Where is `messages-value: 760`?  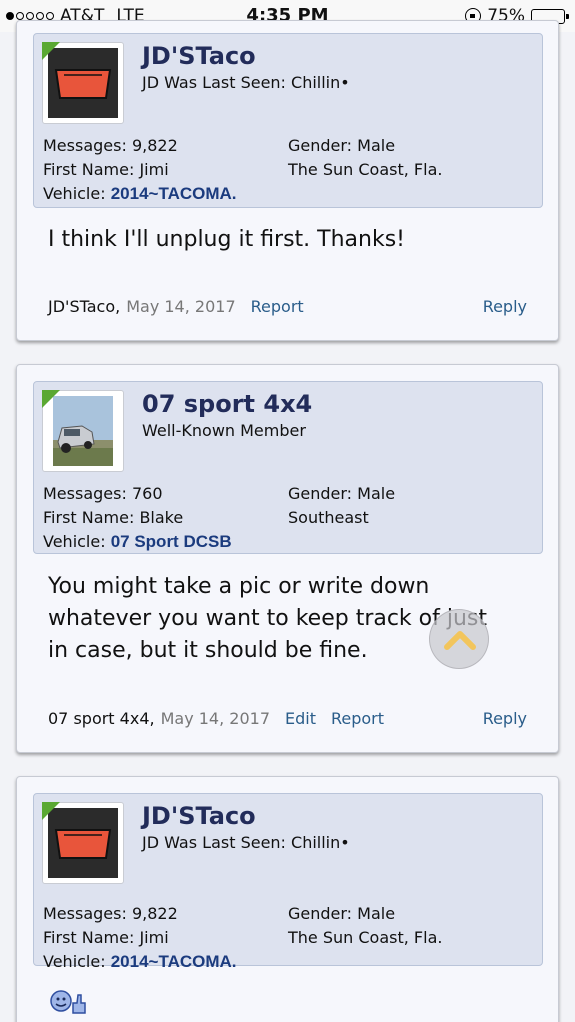 messages-value: 760 is located at coordinates (147, 493).